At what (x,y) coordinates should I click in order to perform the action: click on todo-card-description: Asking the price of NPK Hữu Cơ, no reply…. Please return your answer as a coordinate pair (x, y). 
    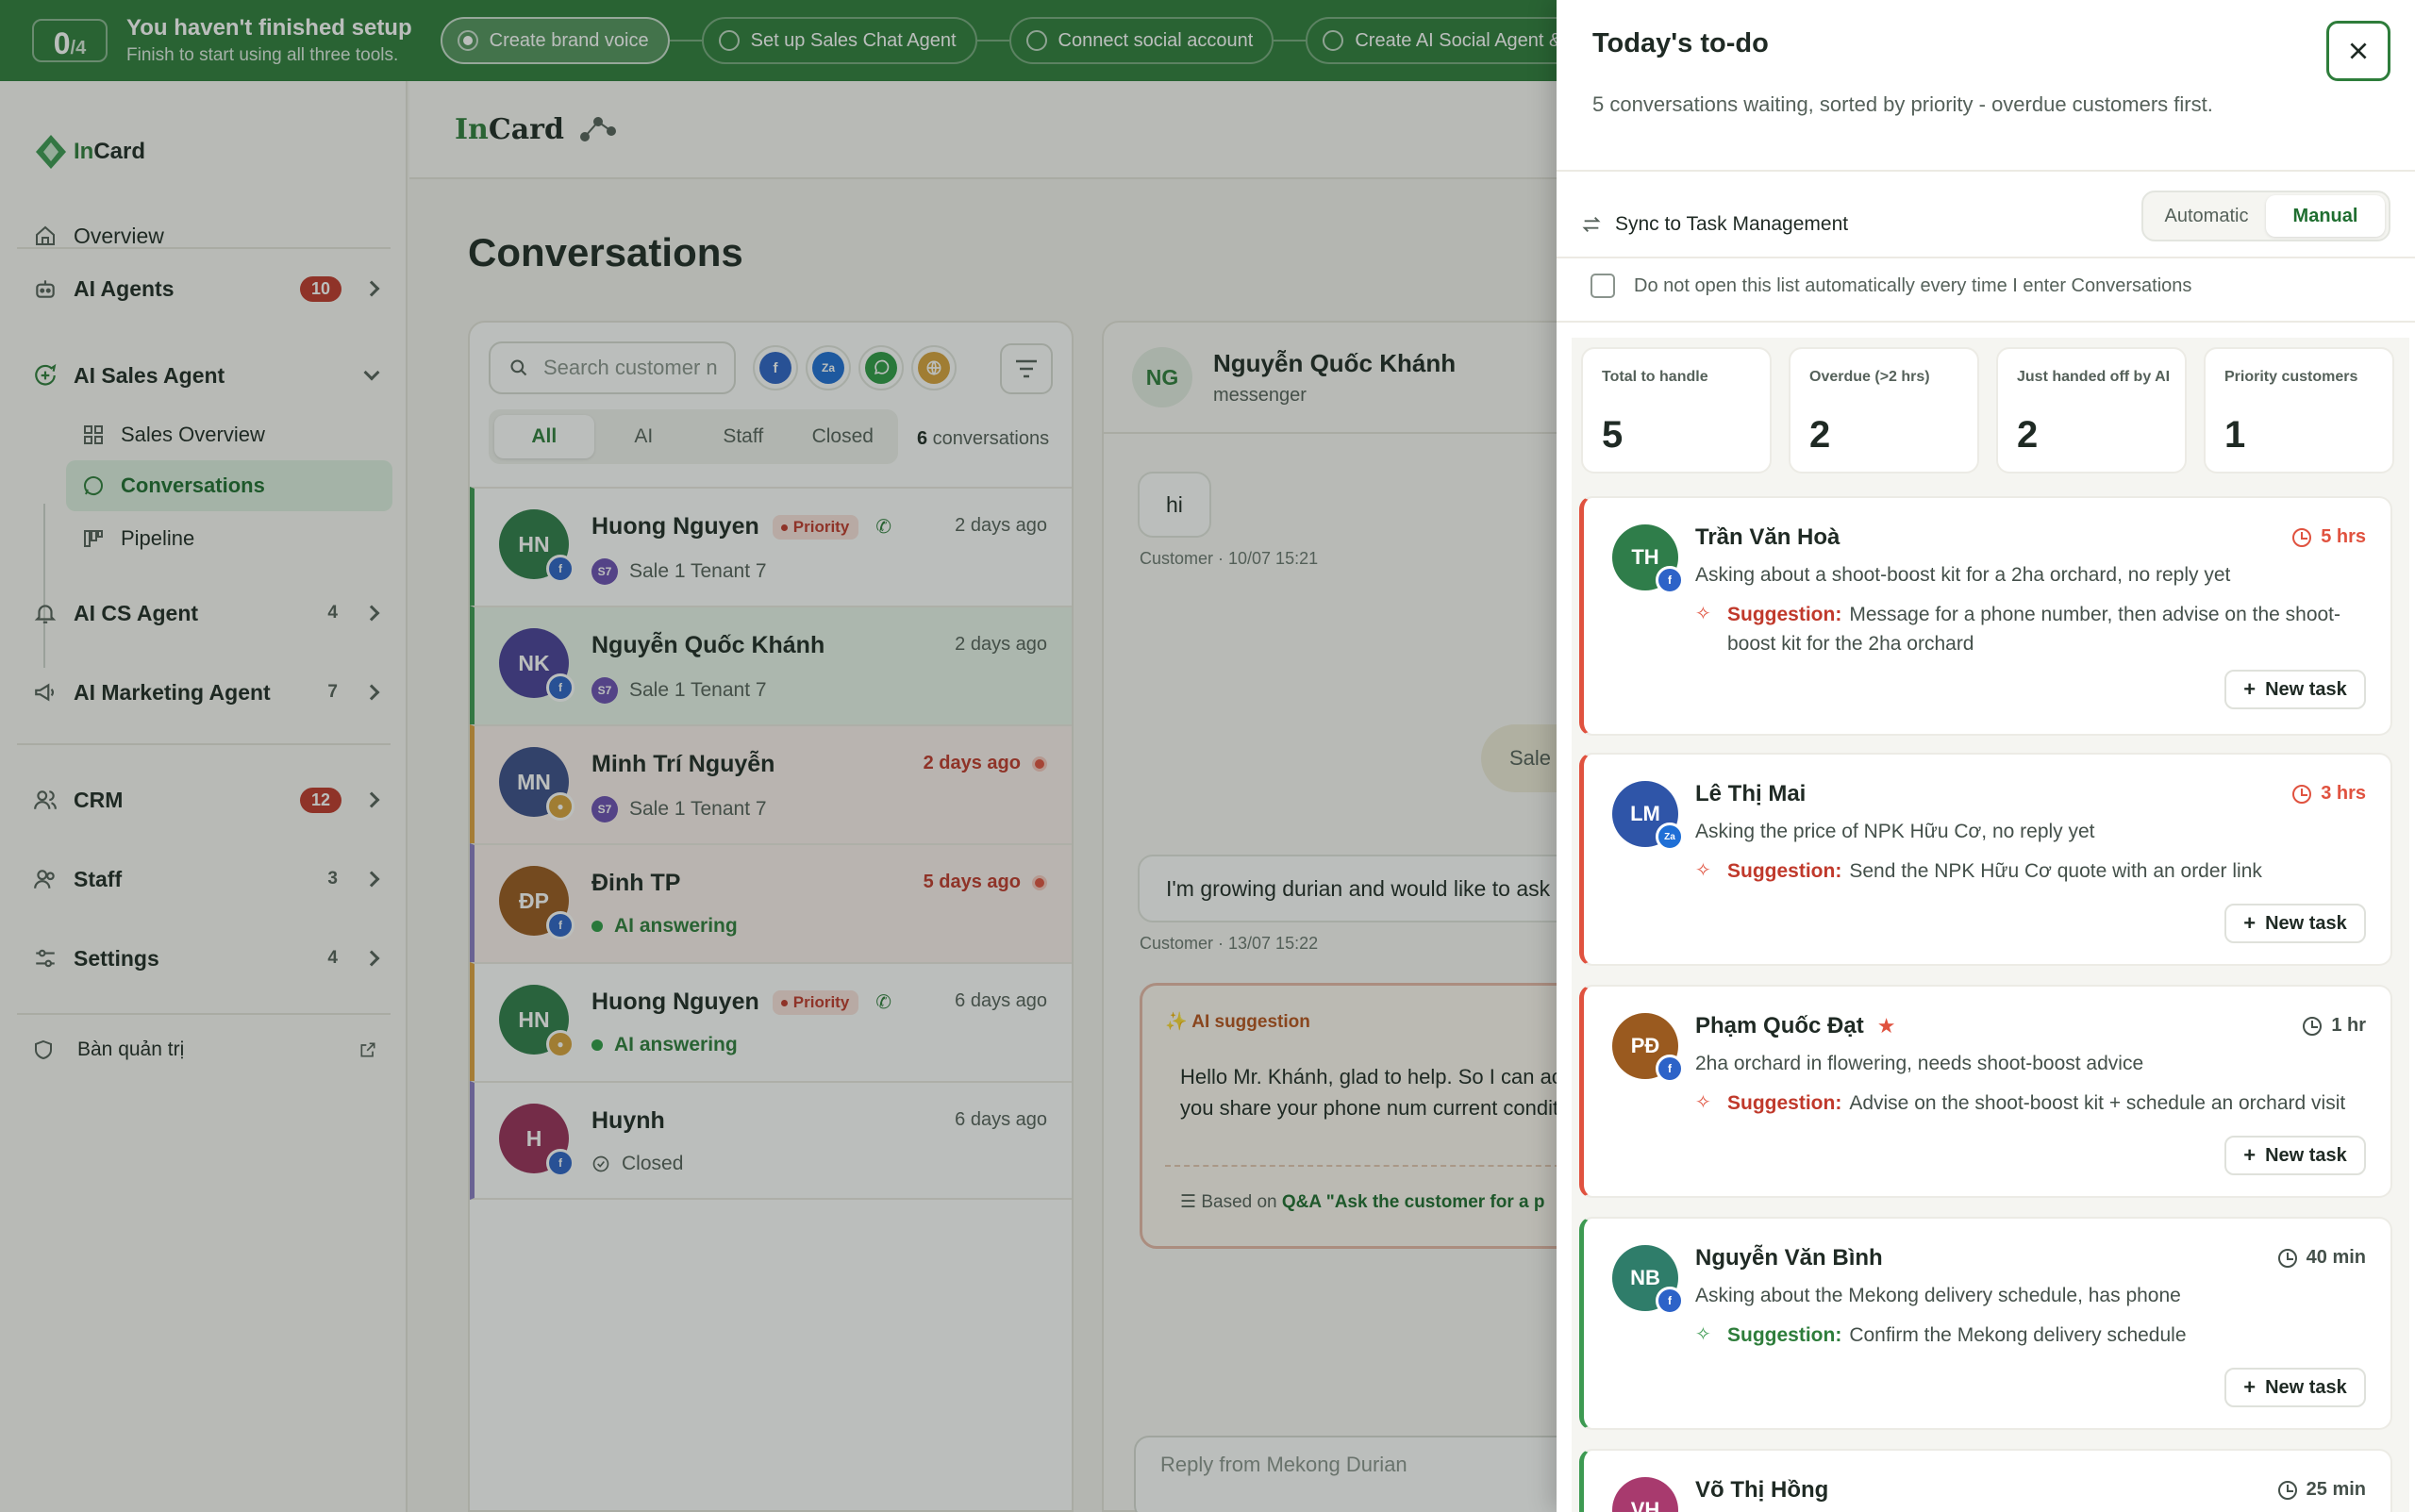
    Looking at the image, I should click on (1895, 831).